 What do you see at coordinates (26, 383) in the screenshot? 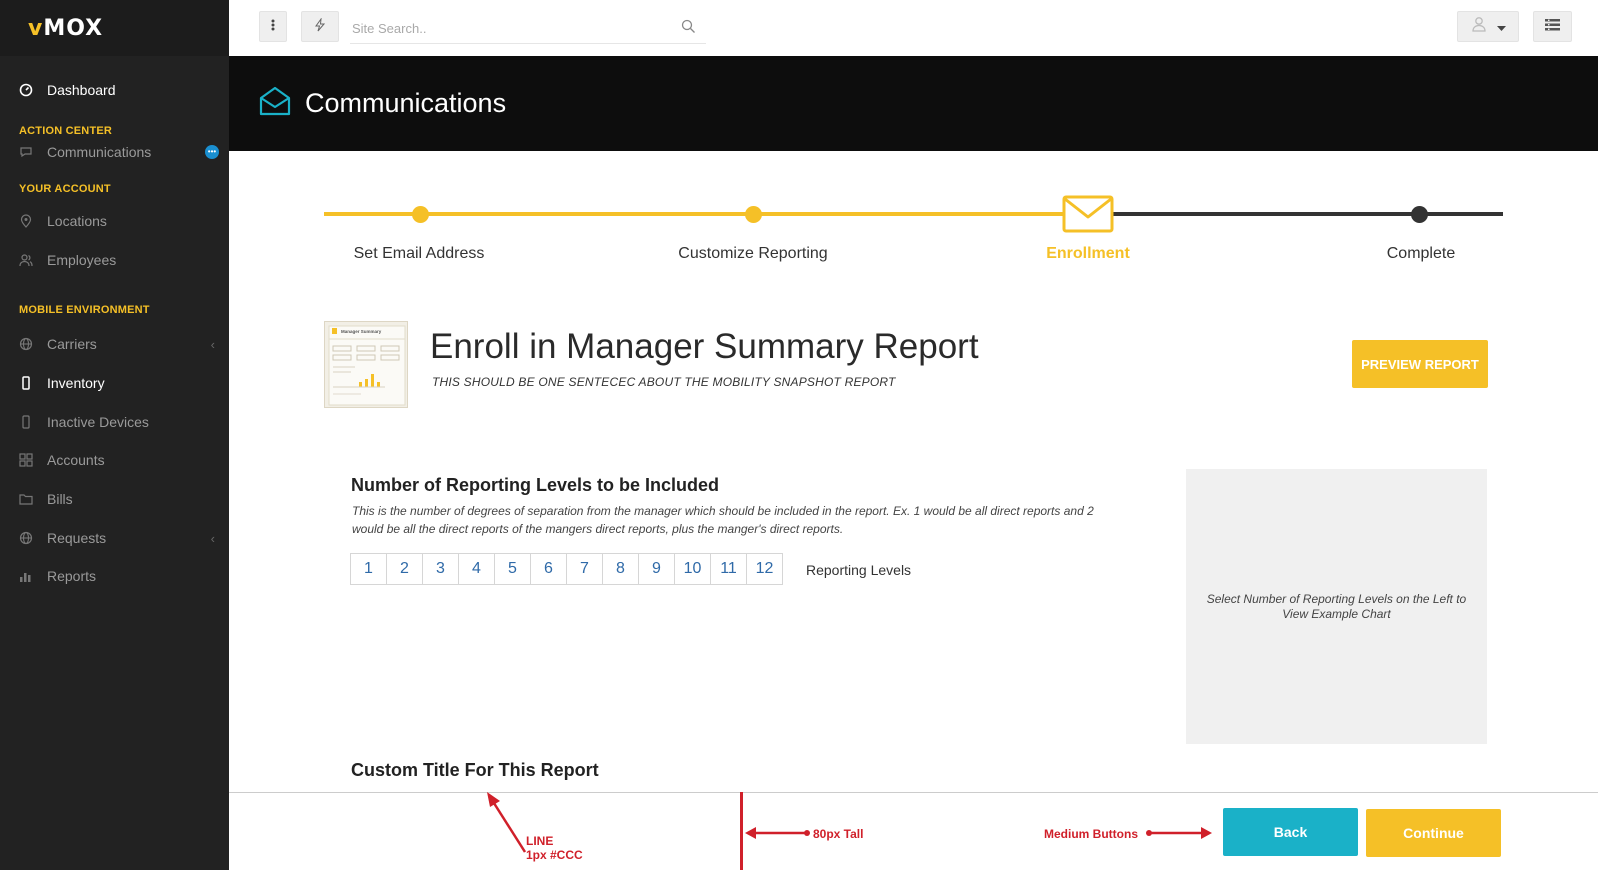
I see `mobile-phone-icon` at bounding box center [26, 383].